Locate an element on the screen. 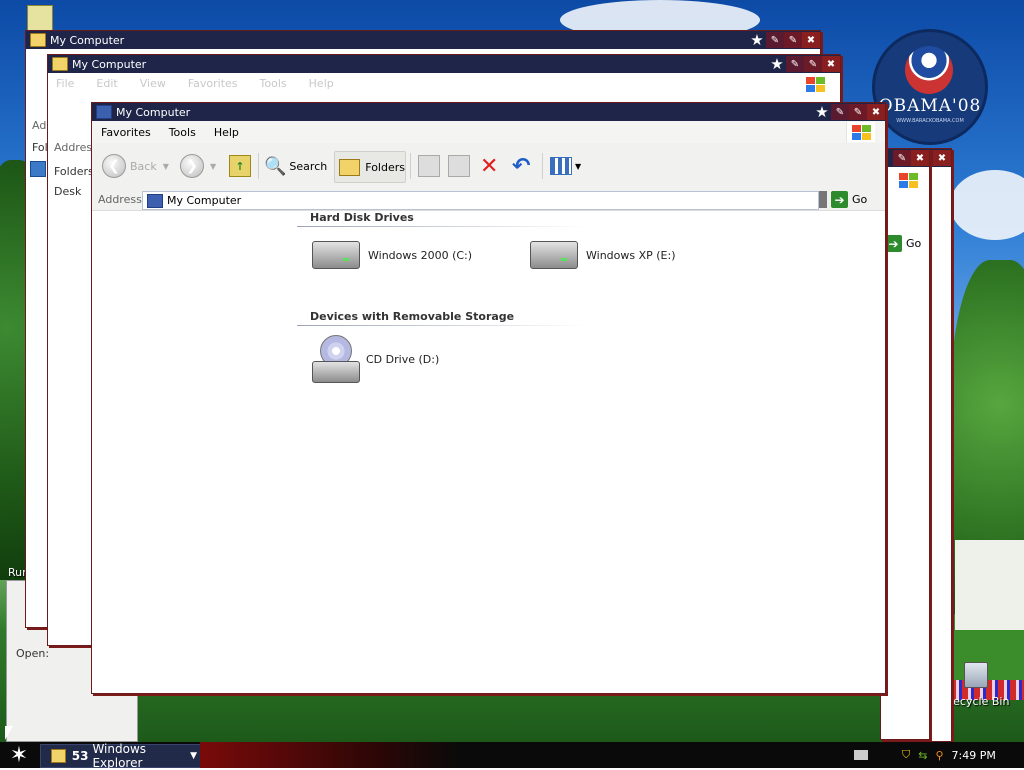  search-icon: ⚲ is located at coordinates (939, 755).